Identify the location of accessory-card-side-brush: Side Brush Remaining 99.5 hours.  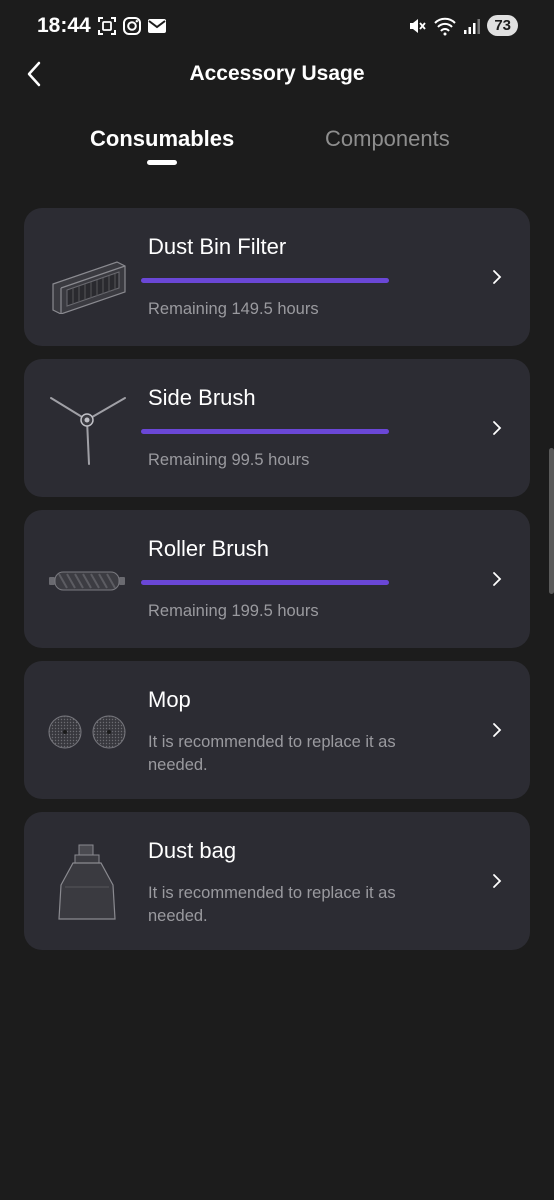
(277, 428).